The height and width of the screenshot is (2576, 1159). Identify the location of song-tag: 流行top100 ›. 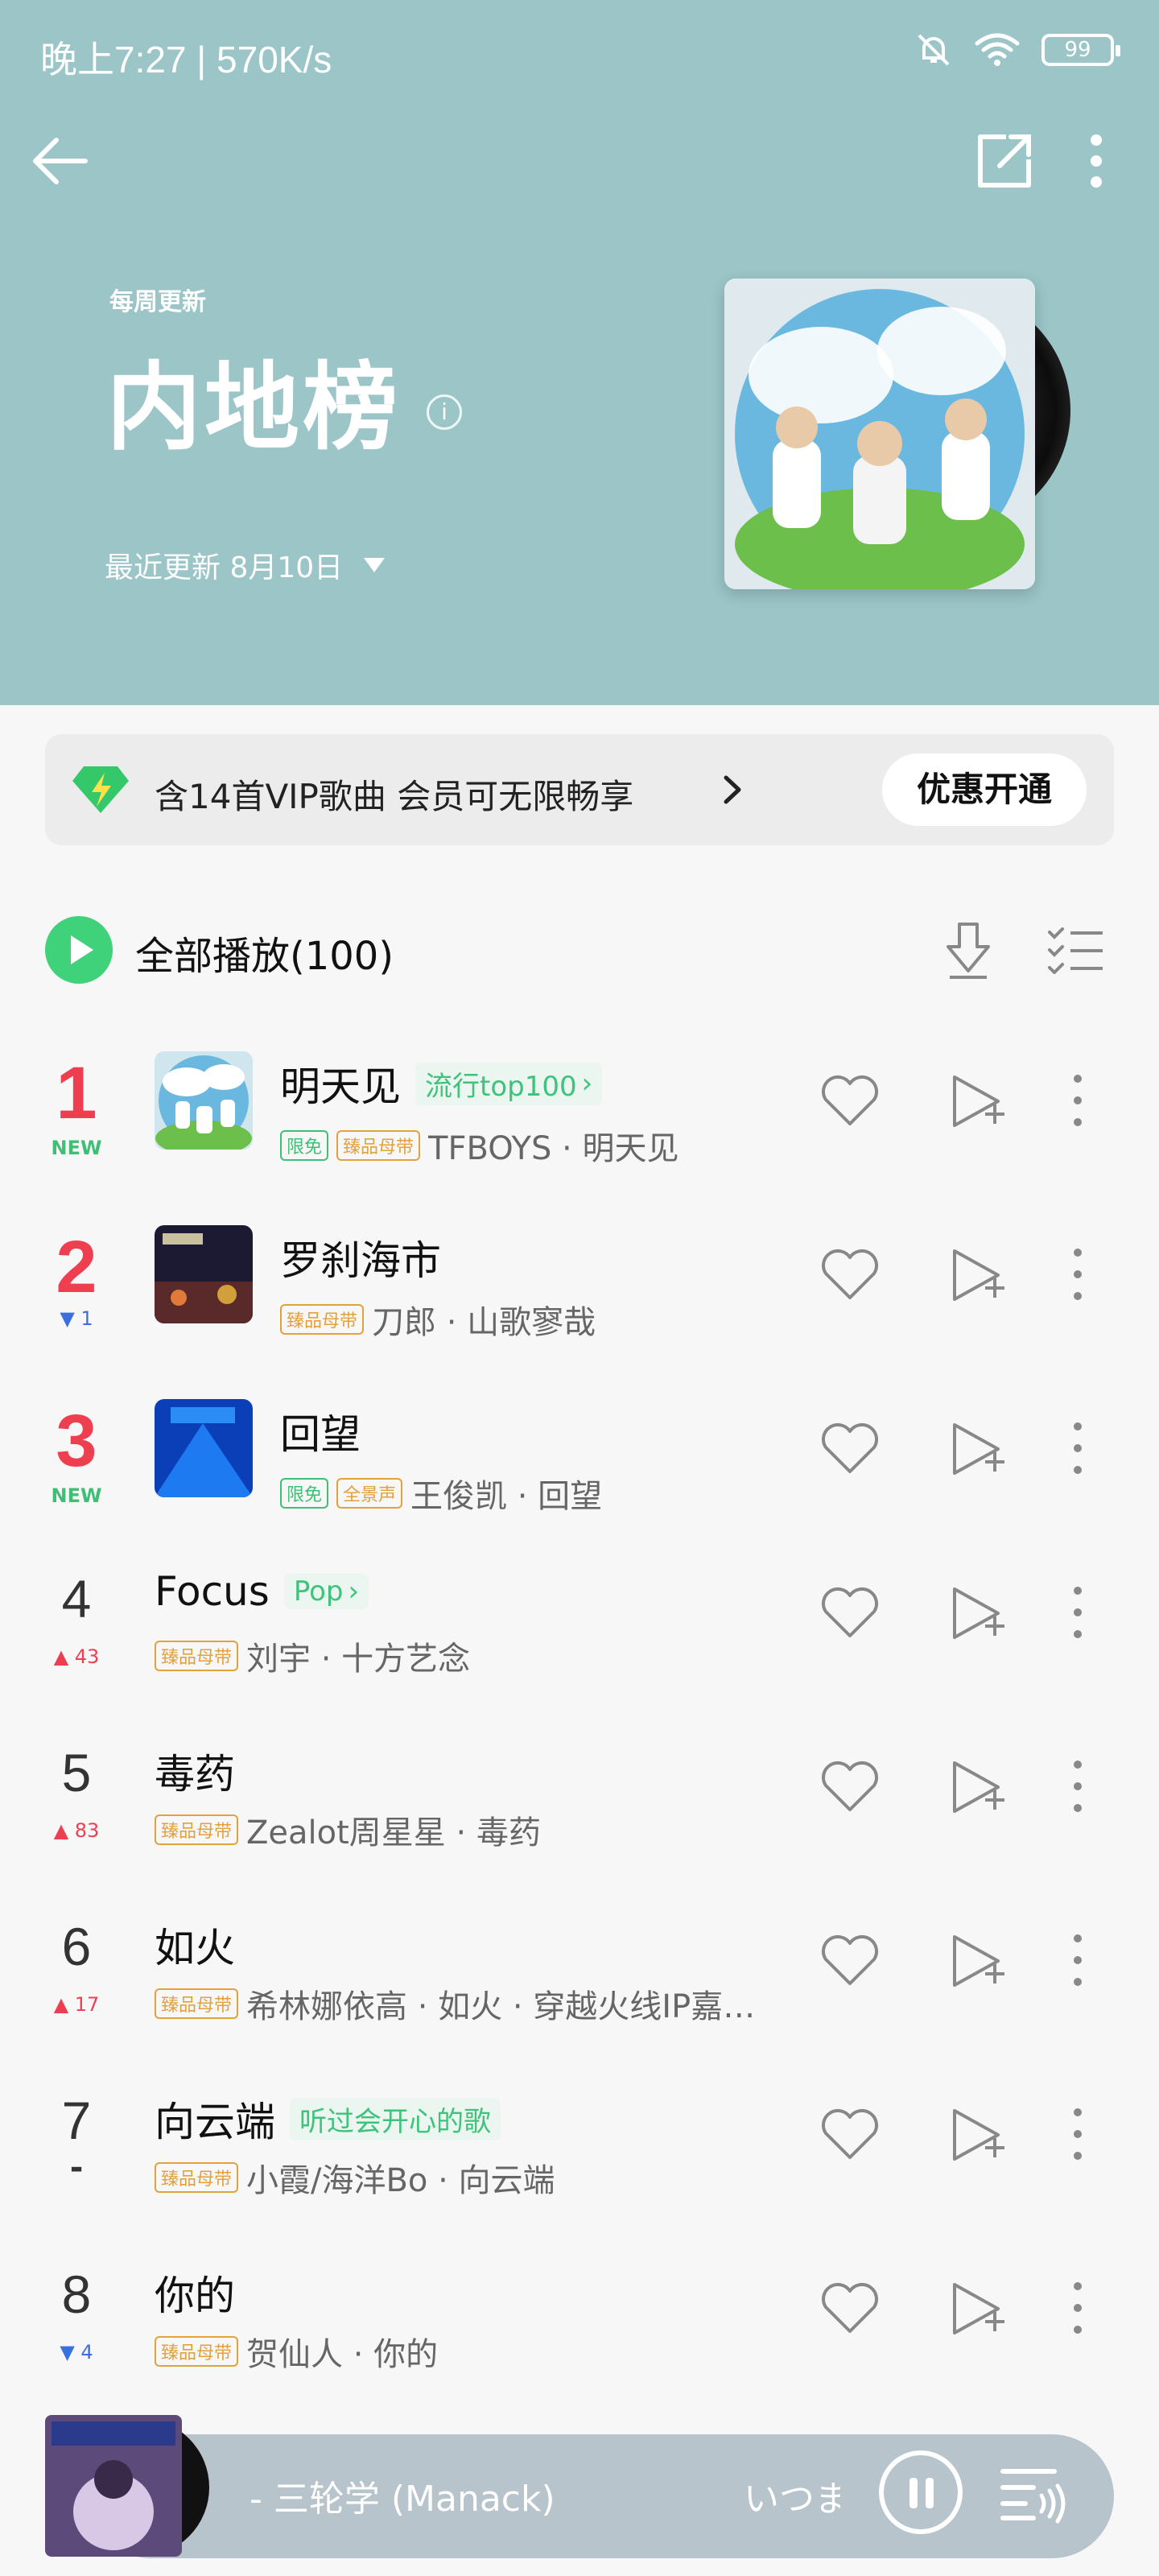
(509, 1083).